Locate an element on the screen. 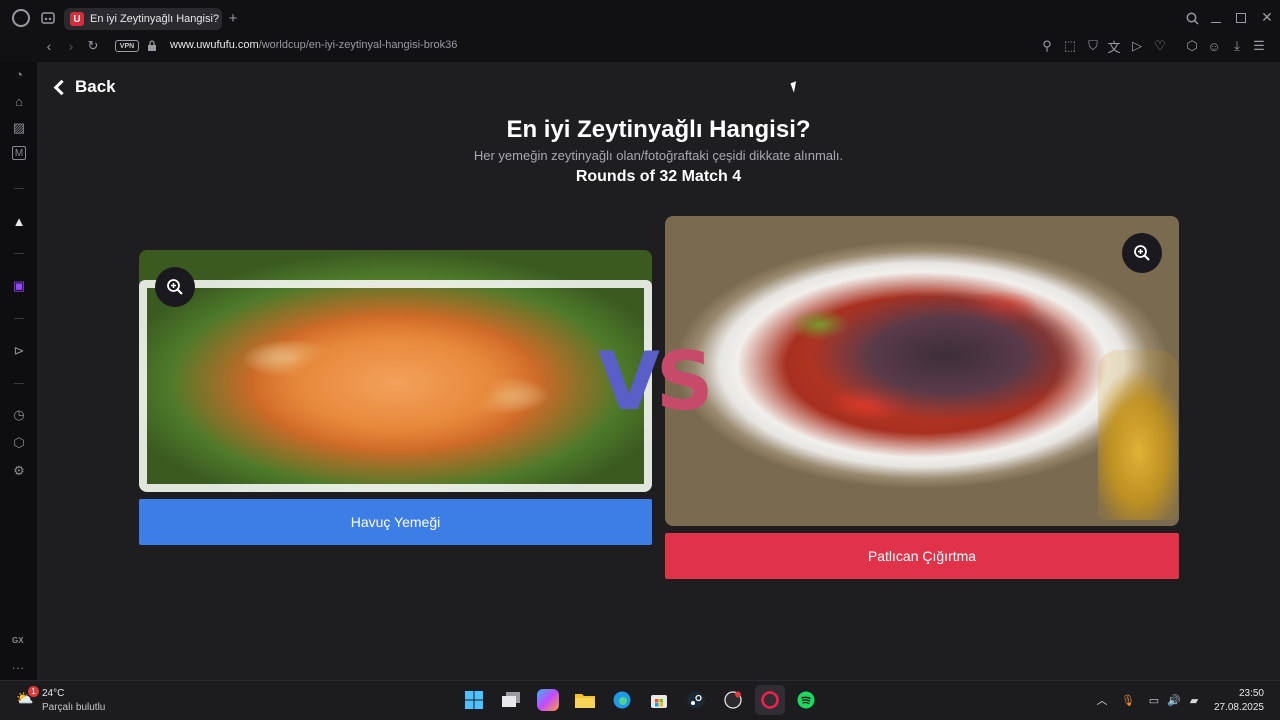  translate-icon: 文 is located at coordinates (1114, 47).